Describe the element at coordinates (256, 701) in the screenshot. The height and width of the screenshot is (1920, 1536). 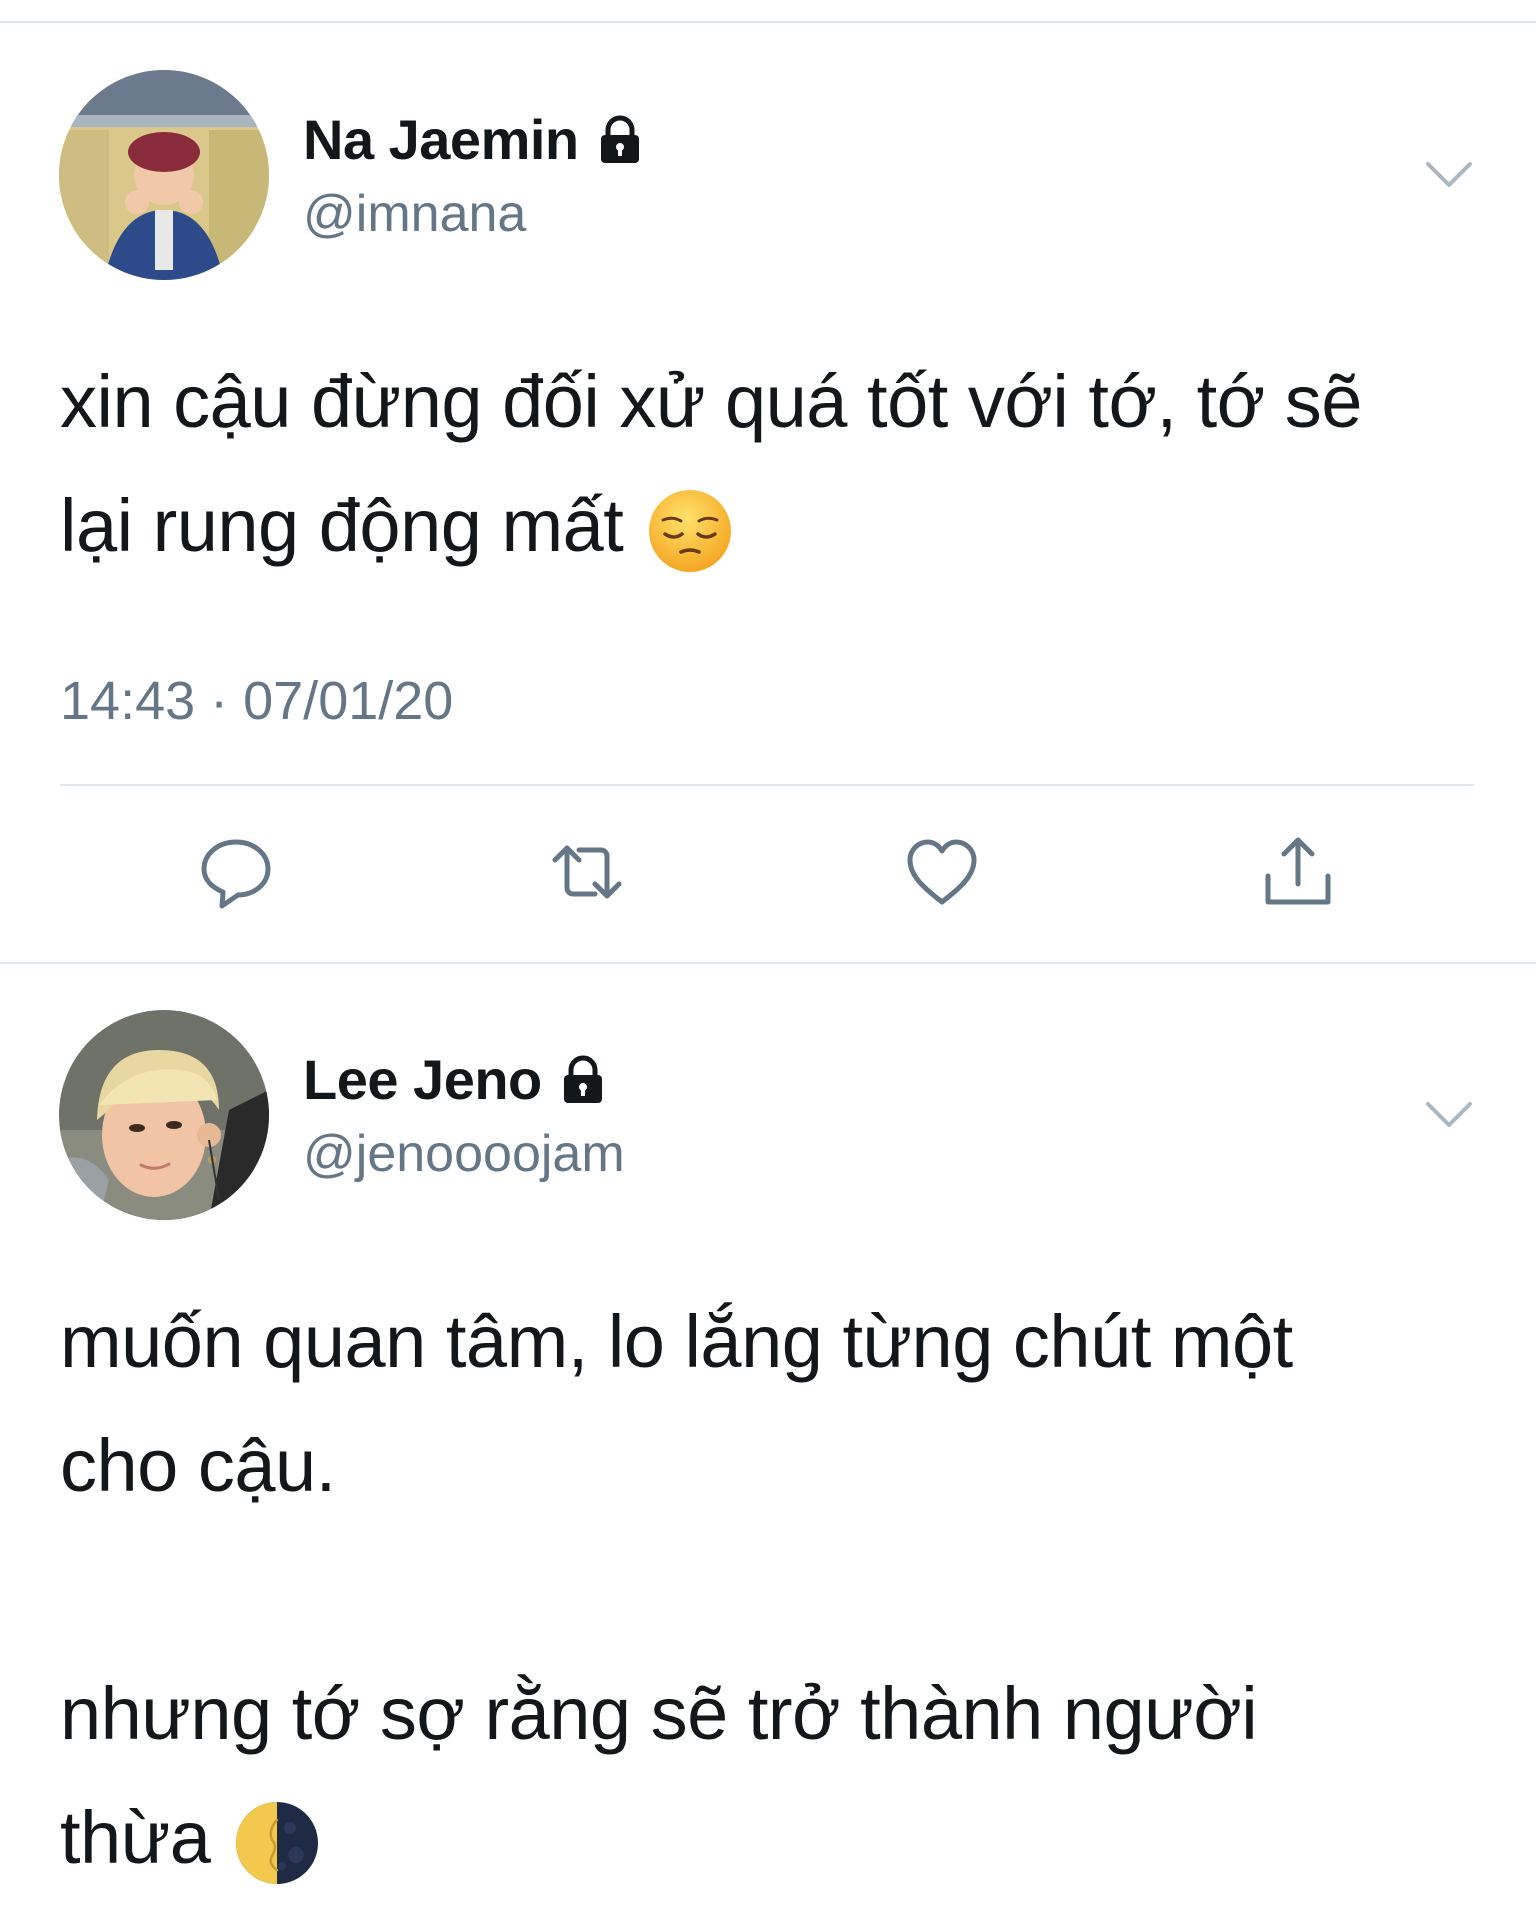
I see `timestamp: 14:43 · 07/01/20` at that location.